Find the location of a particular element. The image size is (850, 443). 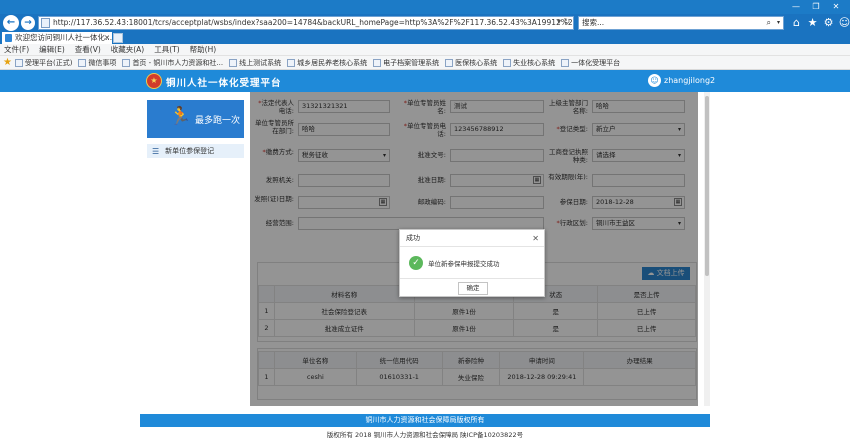

menu-view: 查看(V) is located at coordinates (88, 49).